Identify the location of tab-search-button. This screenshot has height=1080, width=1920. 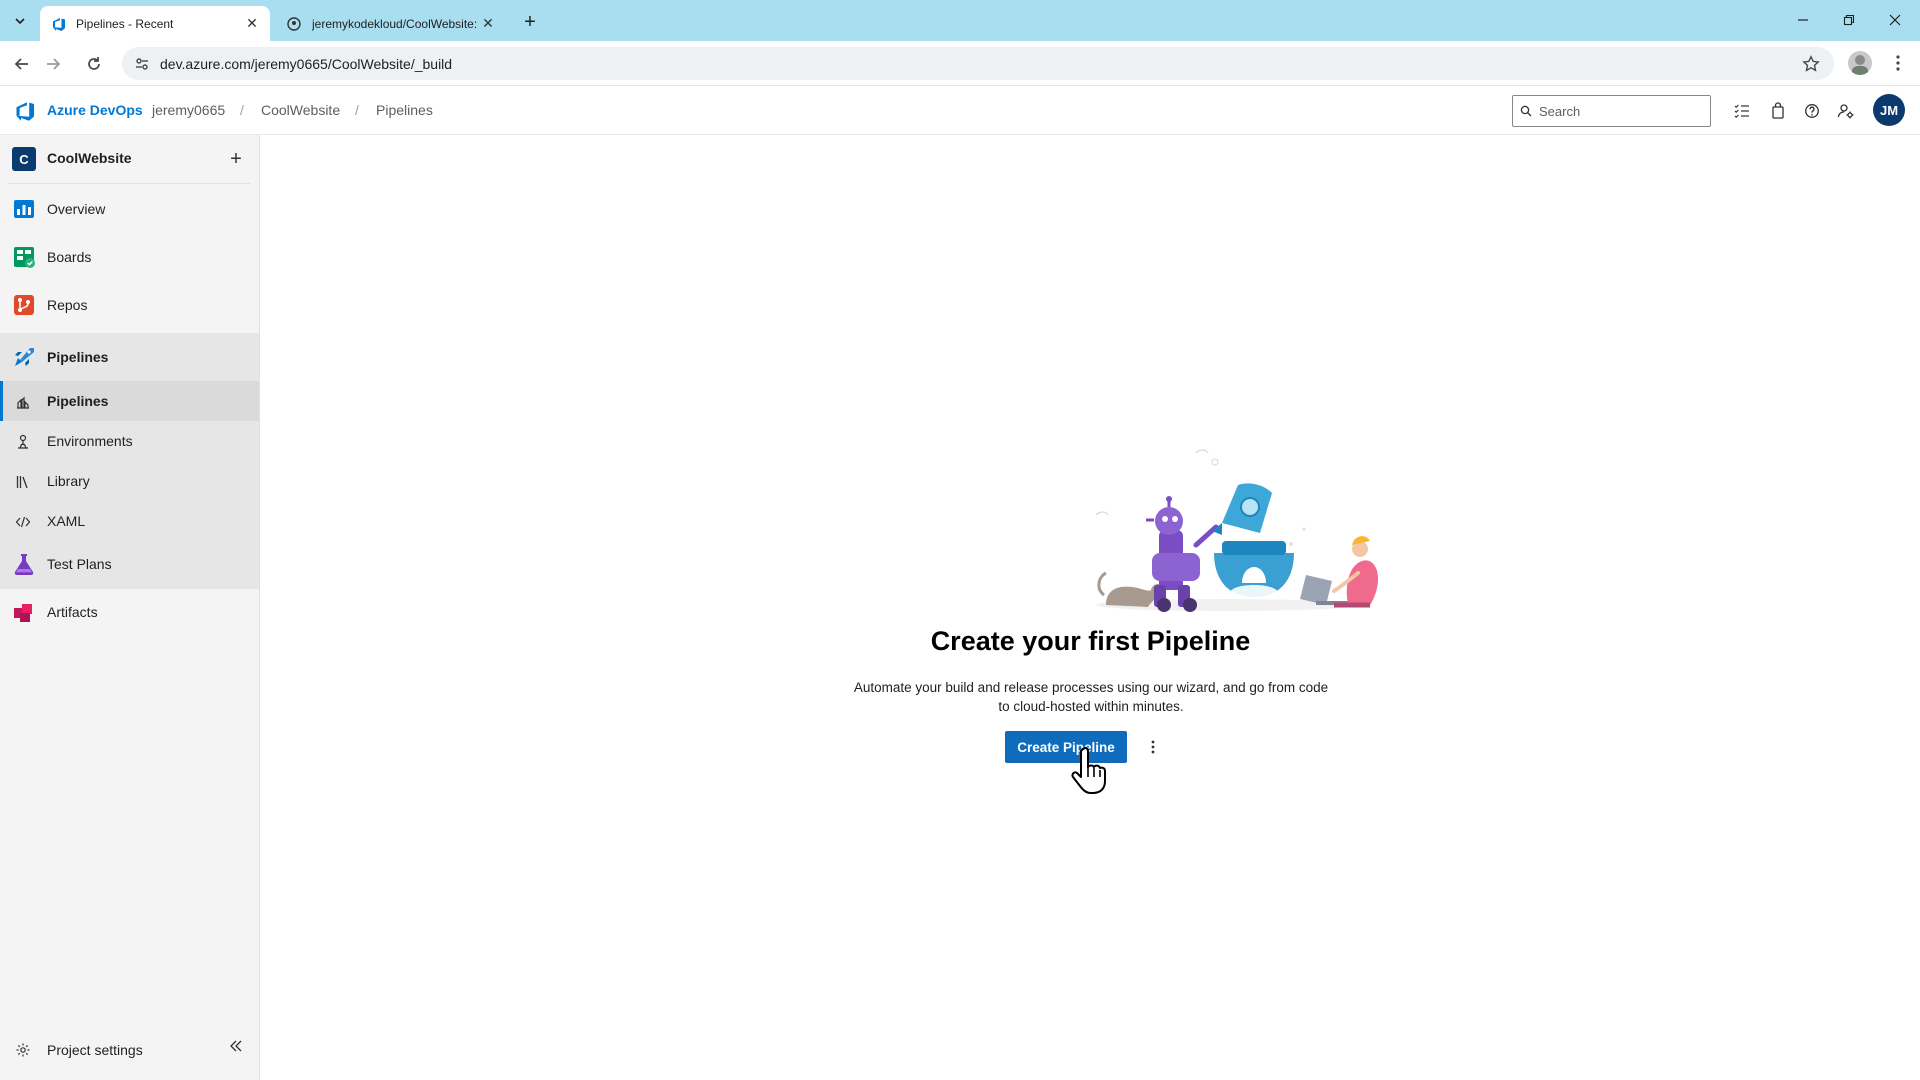
(20, 21).